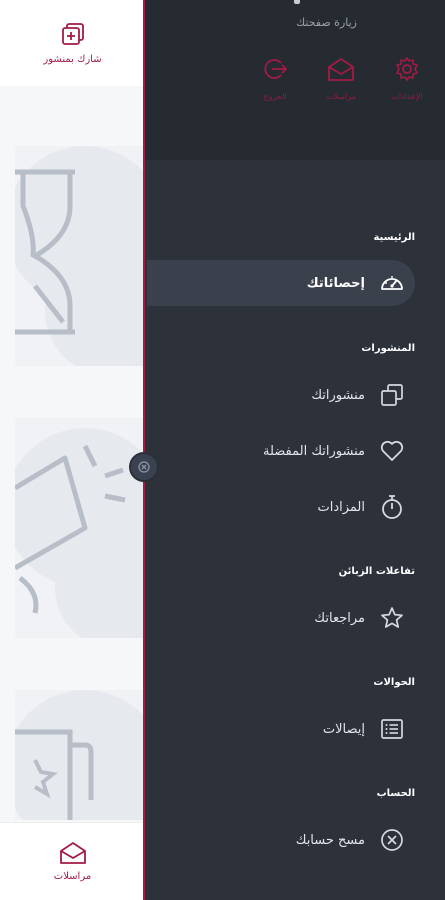  I want to click on share-post-label: شارك بمنشور, so click(72, 59).